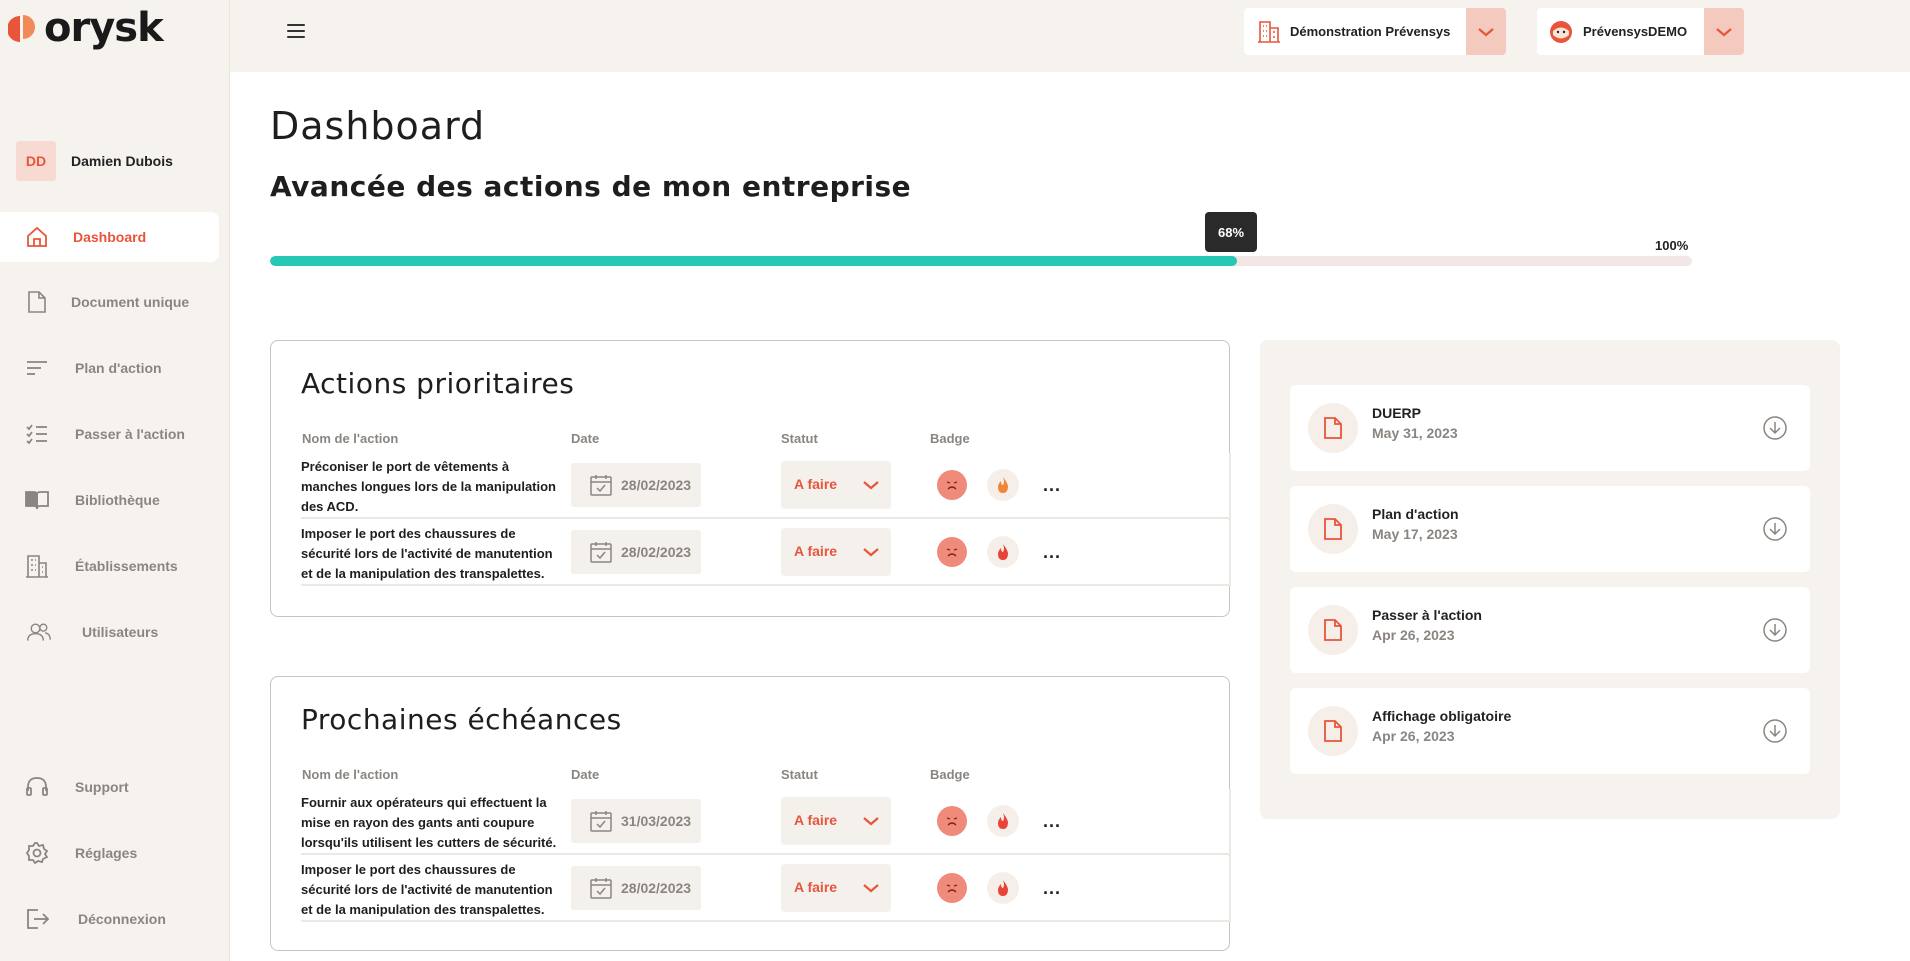  Describe the element at coordinates (104, 28) in the screenshot. I see `logo-text: orysk` at that location.